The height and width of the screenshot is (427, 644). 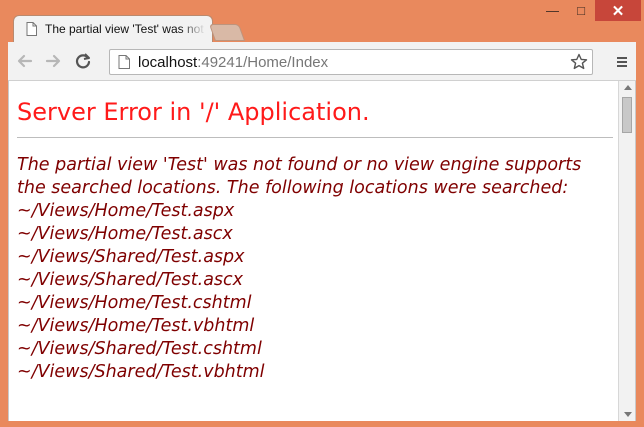 What do you see at coordinates (193, 112) in the screenshot?
I see `page-title: Server Error in '/' Application.` at bounding box center [193, 112].